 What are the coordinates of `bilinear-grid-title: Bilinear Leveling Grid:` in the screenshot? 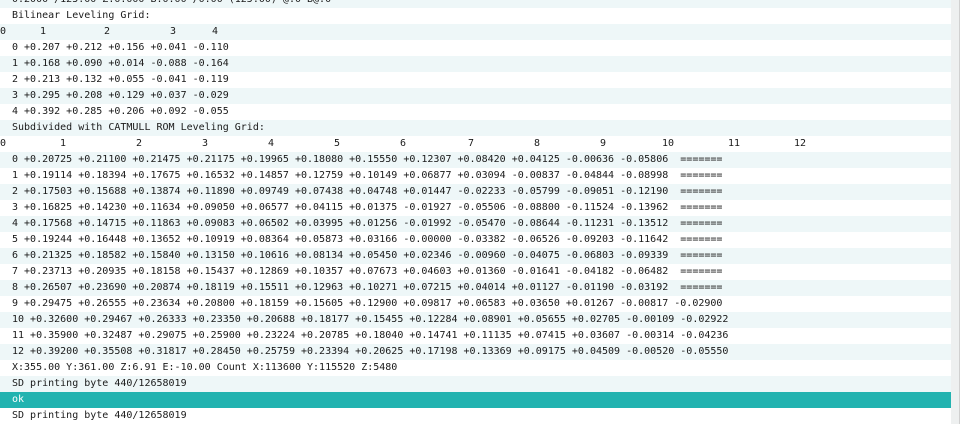 It's located at (81, 15).